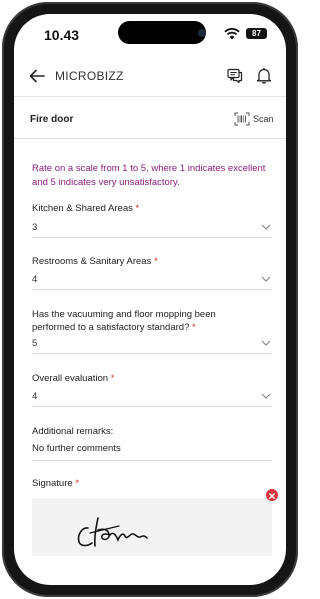  I want to click on remarks-label: Additional remarks:, so click(73, 431).